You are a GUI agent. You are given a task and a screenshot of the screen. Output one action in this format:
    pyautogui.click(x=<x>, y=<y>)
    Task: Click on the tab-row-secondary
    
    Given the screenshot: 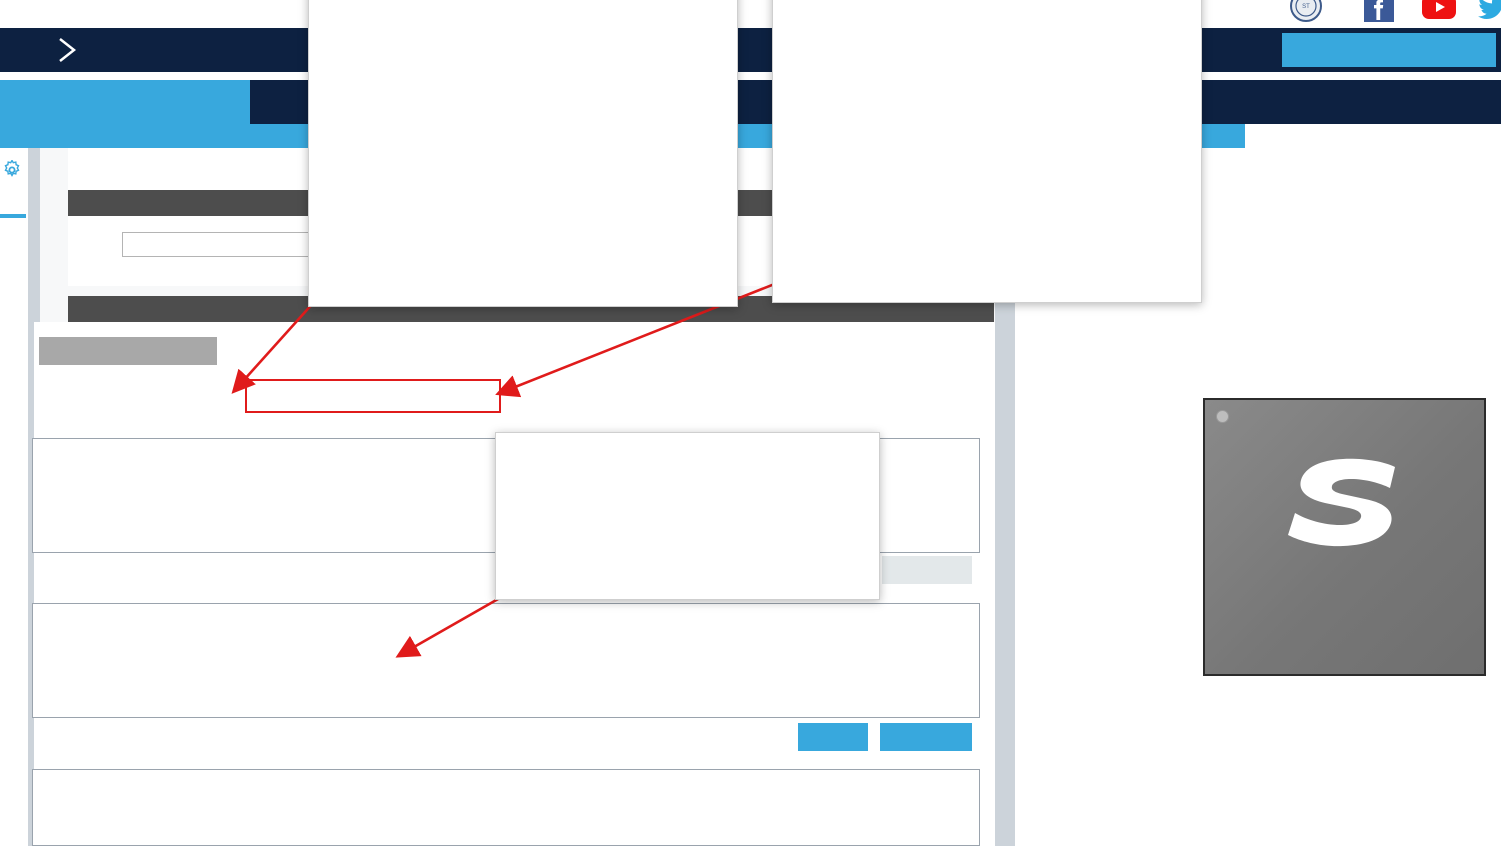 What is the action you would take?
    pyautogui.click(x=508, y=418)
    